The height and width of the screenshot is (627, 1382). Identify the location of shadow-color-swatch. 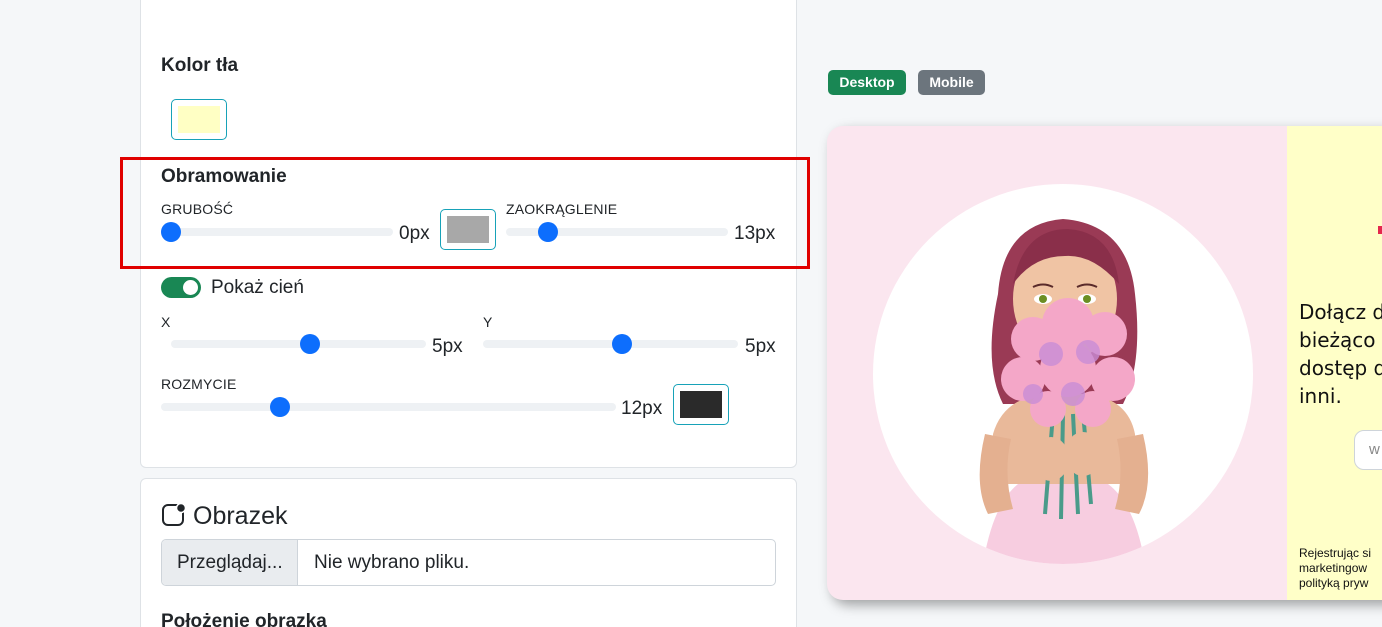
(701, 404).